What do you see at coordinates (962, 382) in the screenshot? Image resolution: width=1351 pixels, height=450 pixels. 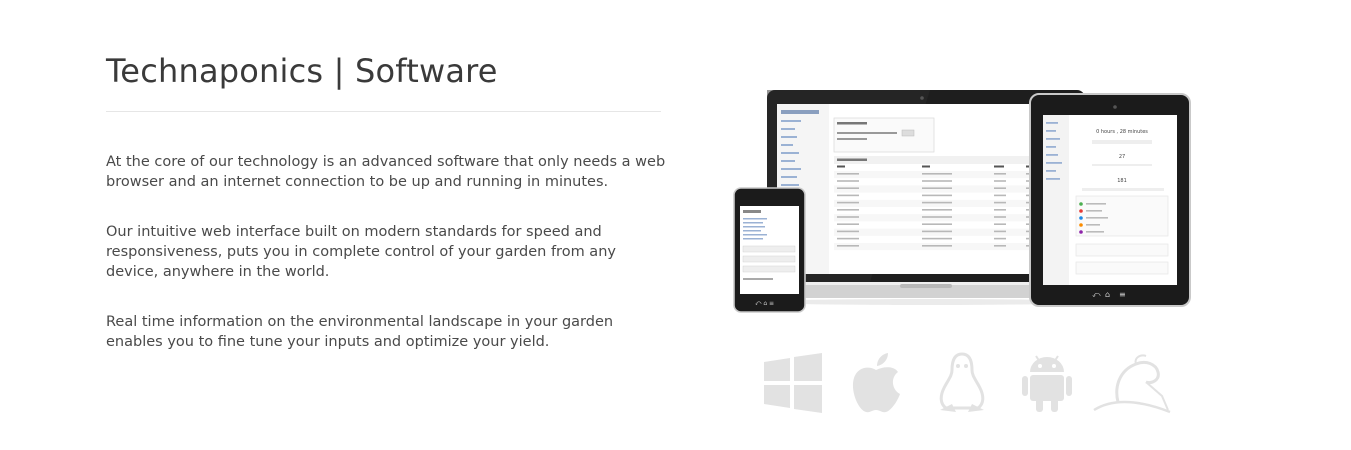 I see `linux-icon` at bounding box center [962, 382].